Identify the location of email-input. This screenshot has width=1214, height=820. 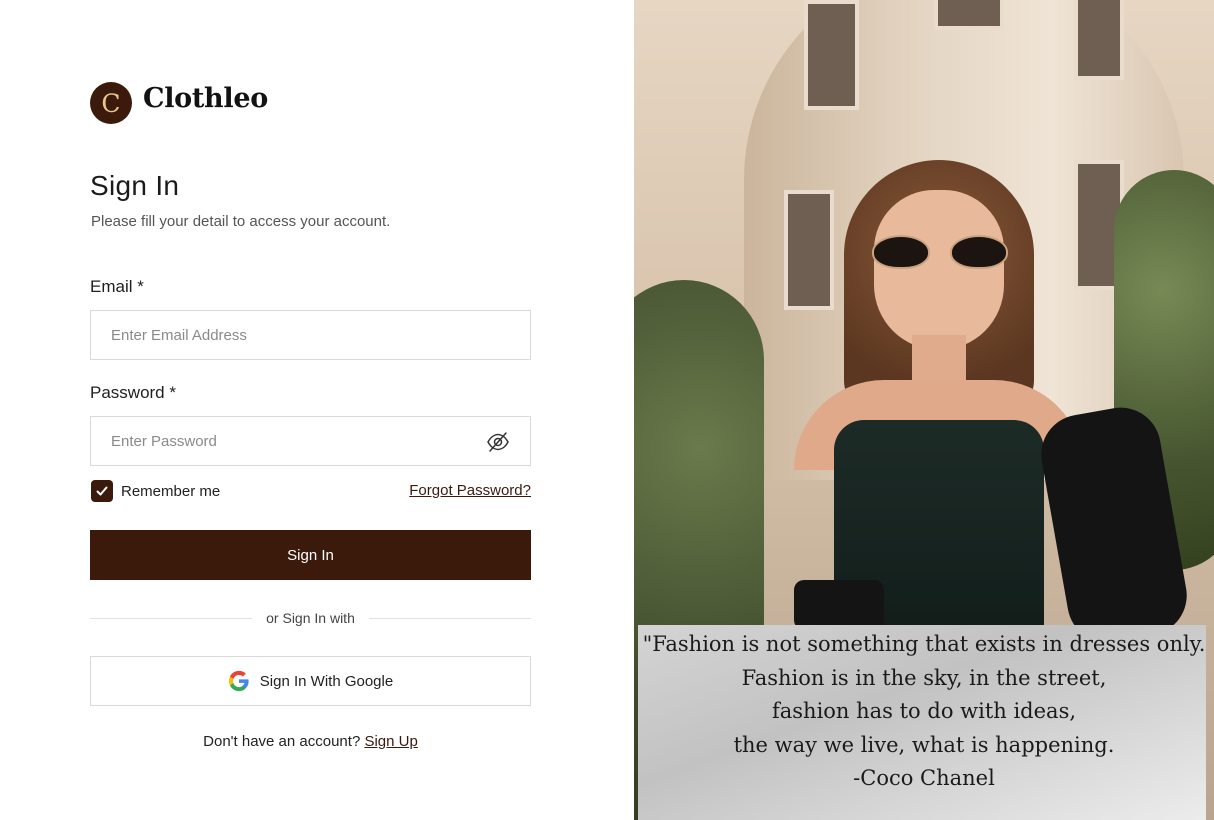
(310, 335).